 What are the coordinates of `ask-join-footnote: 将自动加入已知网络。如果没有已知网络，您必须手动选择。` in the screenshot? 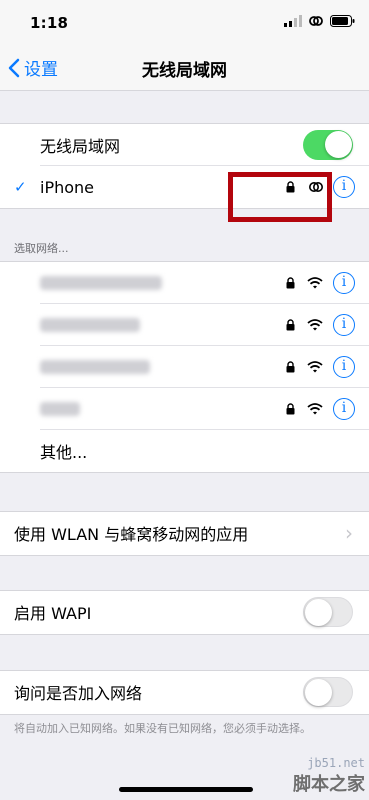 It's located at (162, 728).